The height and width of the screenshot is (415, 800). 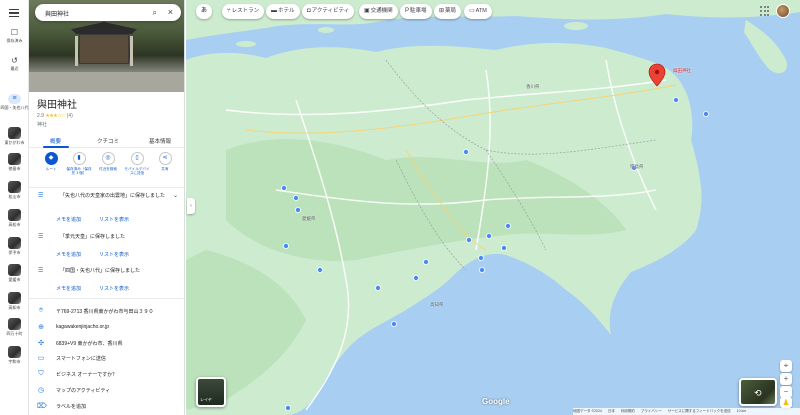 I want to click on rail-recent-place: 宇和市, so click(x=14, y=355).